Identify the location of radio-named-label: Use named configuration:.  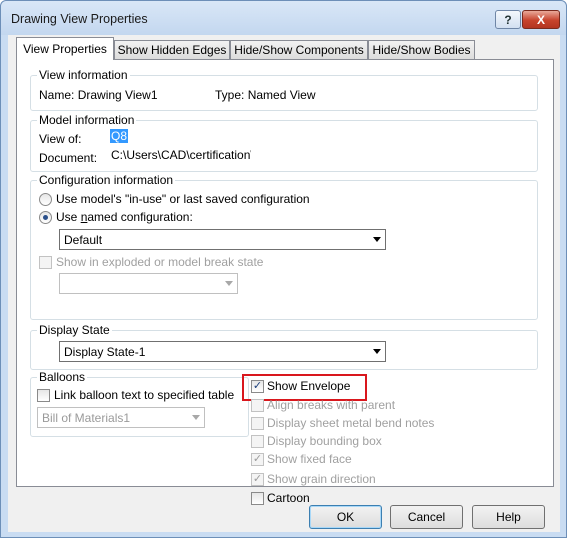
(124, 217).